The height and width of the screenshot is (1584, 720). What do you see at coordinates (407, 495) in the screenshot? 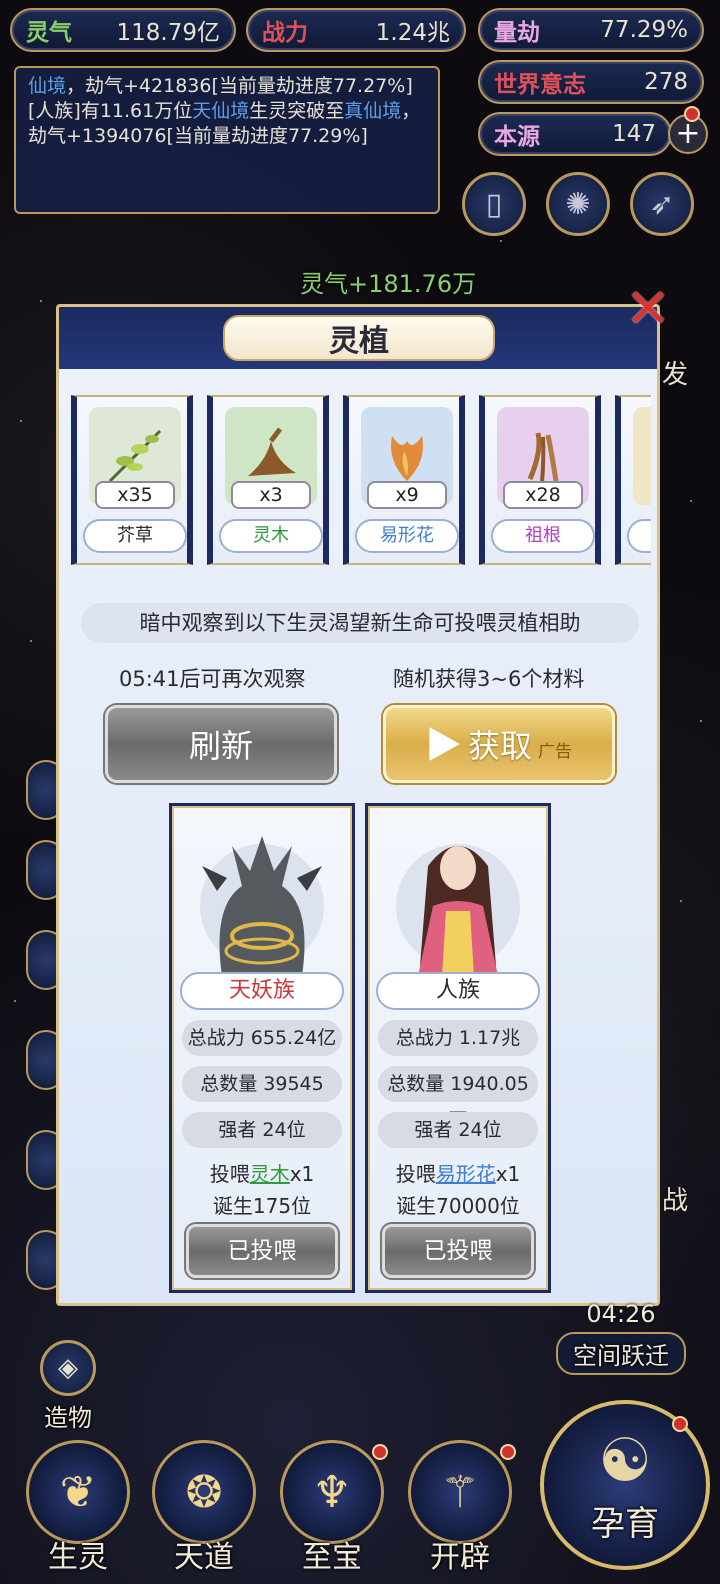
I see `material-count: x9` at bounding box center [407, 495].